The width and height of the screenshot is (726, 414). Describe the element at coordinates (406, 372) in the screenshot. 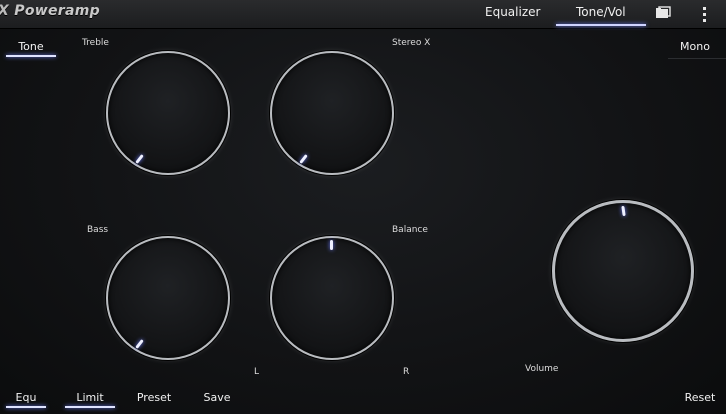

I see `balance-right-label: R` at that location.